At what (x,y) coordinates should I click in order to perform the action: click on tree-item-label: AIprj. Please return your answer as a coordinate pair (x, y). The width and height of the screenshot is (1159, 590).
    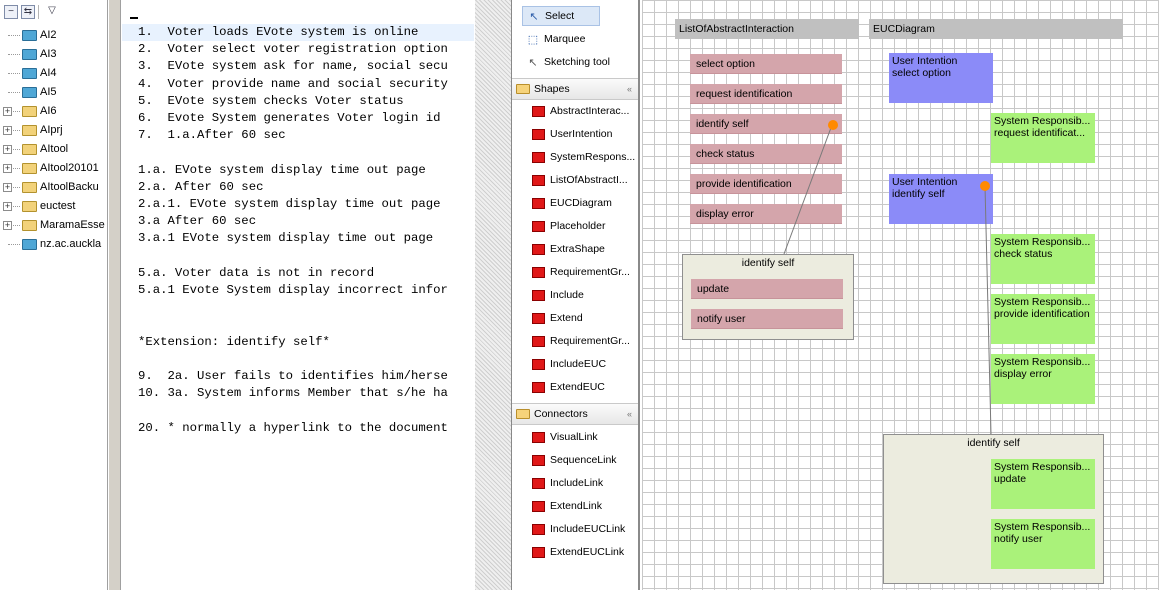
    Looking at the image, I should click on (51, 130).